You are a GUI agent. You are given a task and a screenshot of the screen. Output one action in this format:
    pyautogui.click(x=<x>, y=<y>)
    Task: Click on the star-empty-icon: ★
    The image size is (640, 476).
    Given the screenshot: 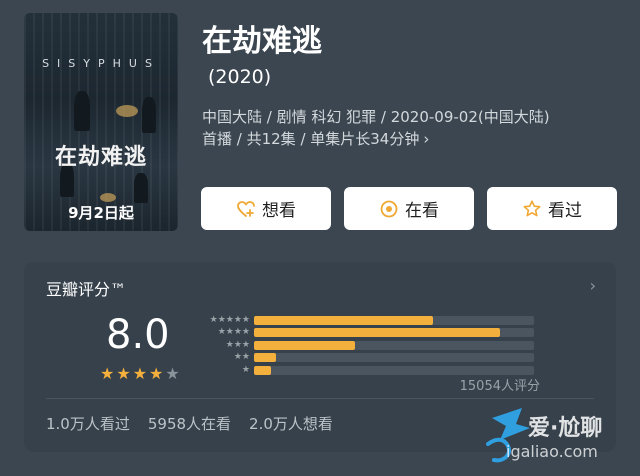 What is the action you would take?
    pyautogui.click(x=172, y=373)
    